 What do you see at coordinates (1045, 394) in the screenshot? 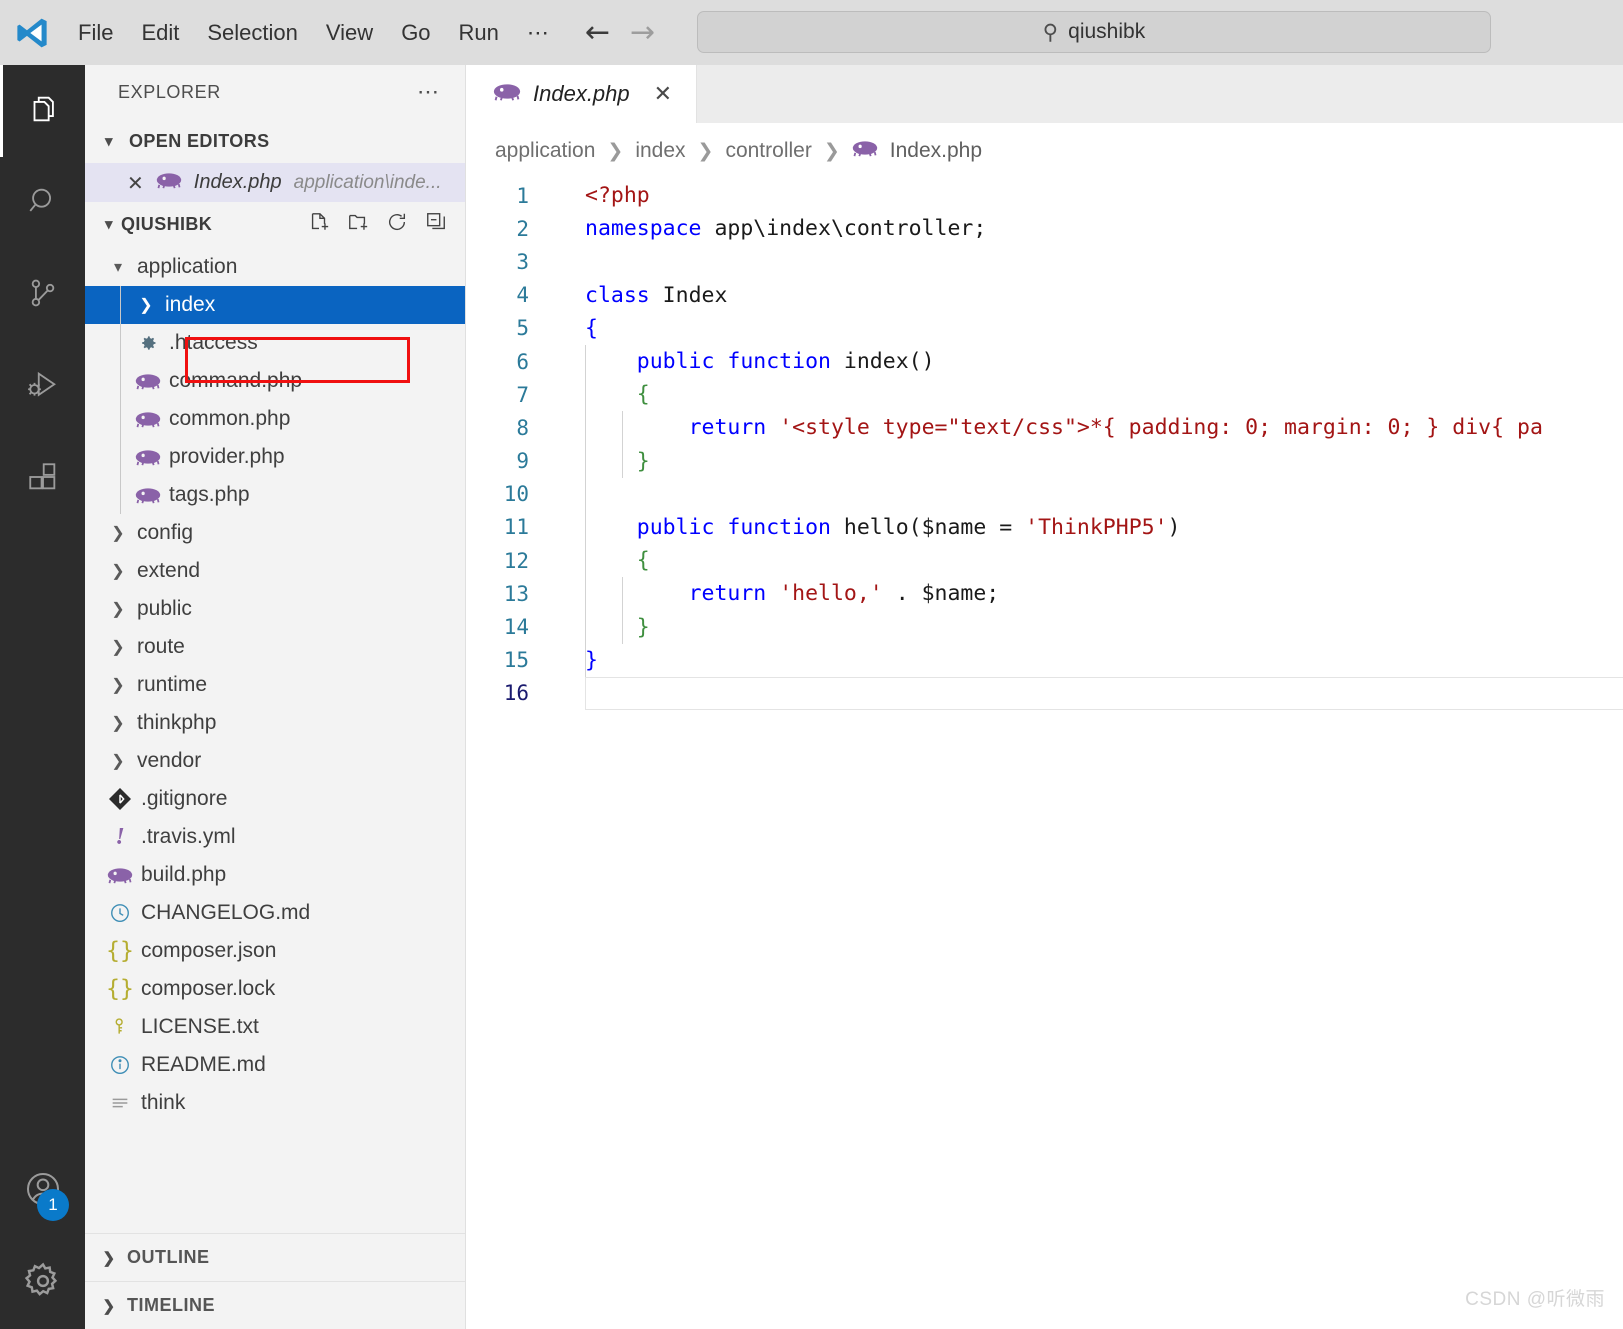
I see `code-line: 7 {` at bounding box center [1045, 394].